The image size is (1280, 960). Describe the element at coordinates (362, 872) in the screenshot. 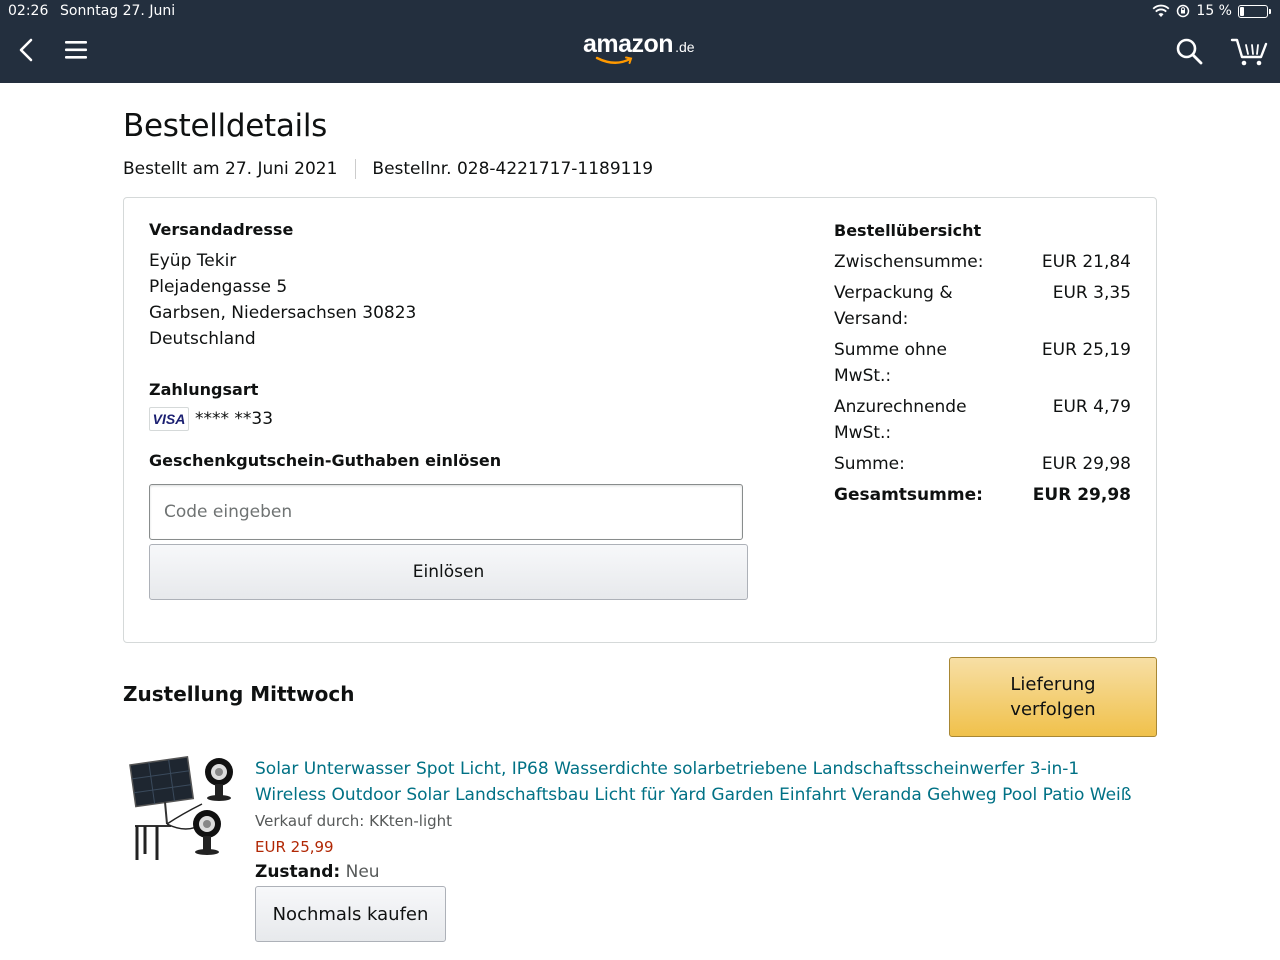

I see `condition-value: Neu` at that location.